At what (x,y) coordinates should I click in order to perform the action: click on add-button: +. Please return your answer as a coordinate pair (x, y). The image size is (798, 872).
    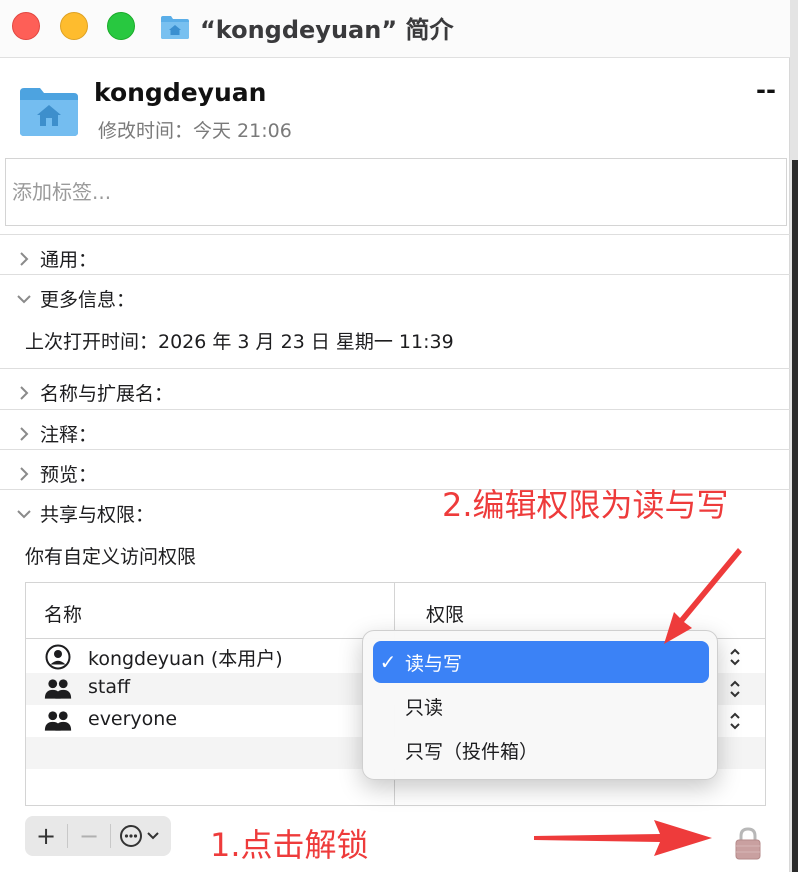
    Looking at the image, I should click on (46, 836).